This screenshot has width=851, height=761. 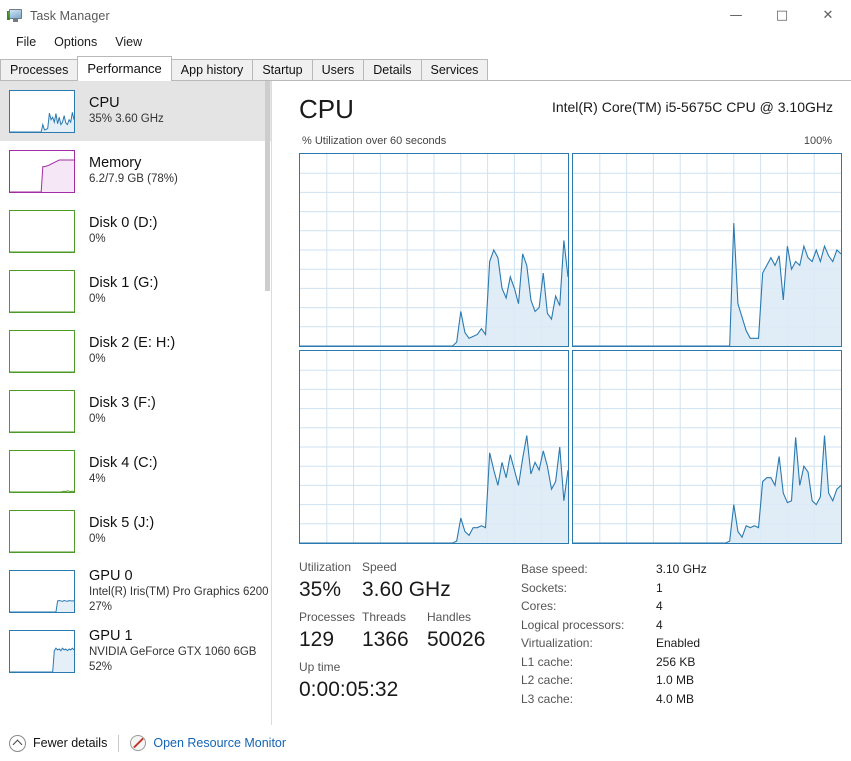 I want to click on sidebar-item-title: Disk 4 (C:), so click(x=123, y=463).